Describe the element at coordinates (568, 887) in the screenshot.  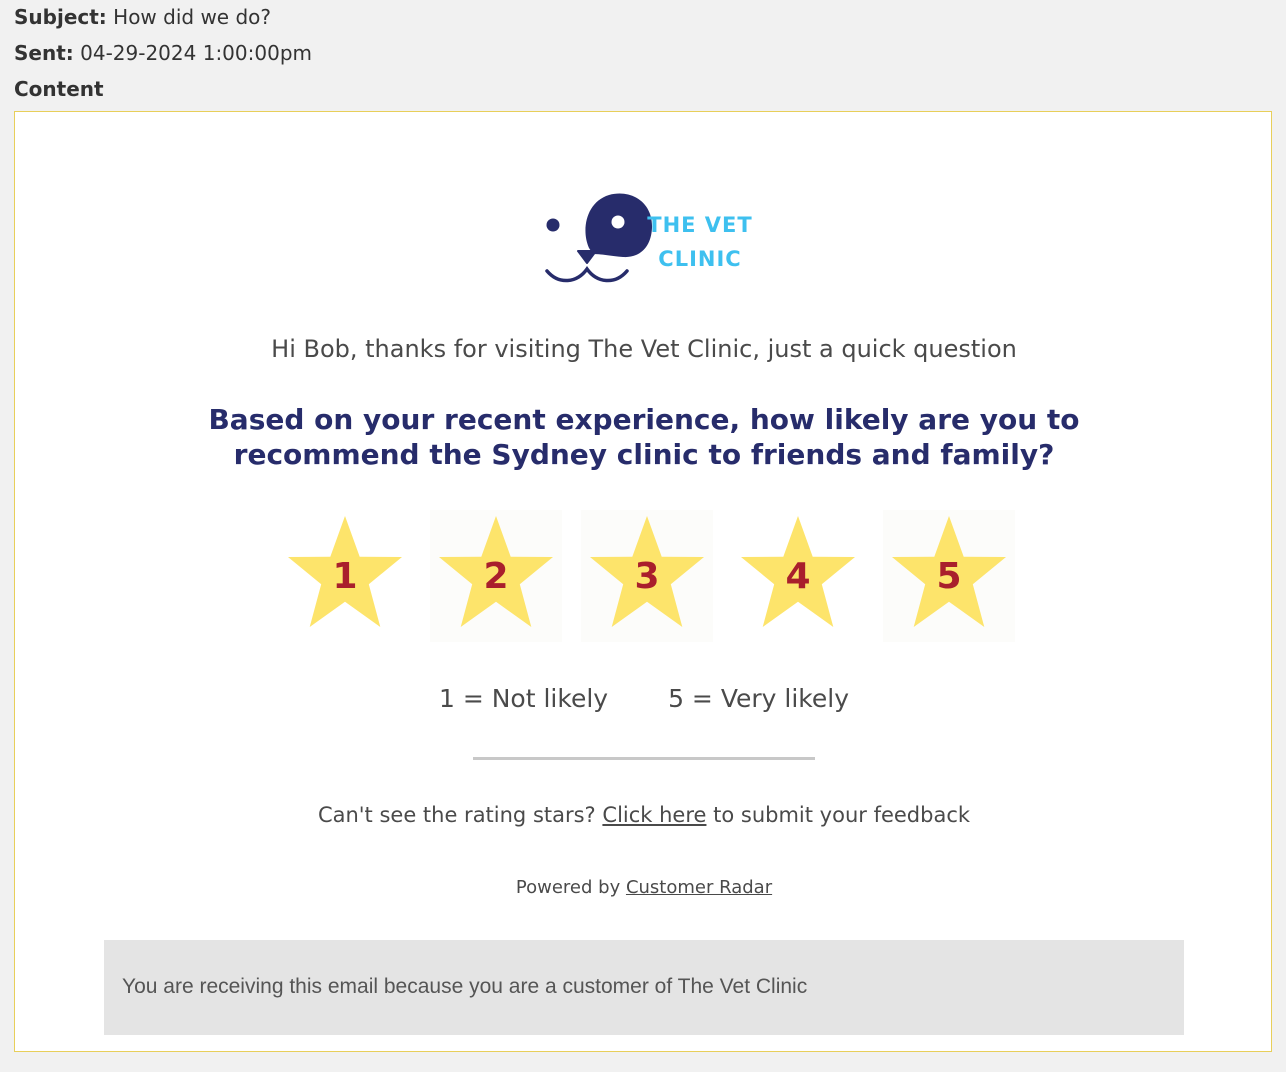
I see `powered-prefix: Powered by` at that location.